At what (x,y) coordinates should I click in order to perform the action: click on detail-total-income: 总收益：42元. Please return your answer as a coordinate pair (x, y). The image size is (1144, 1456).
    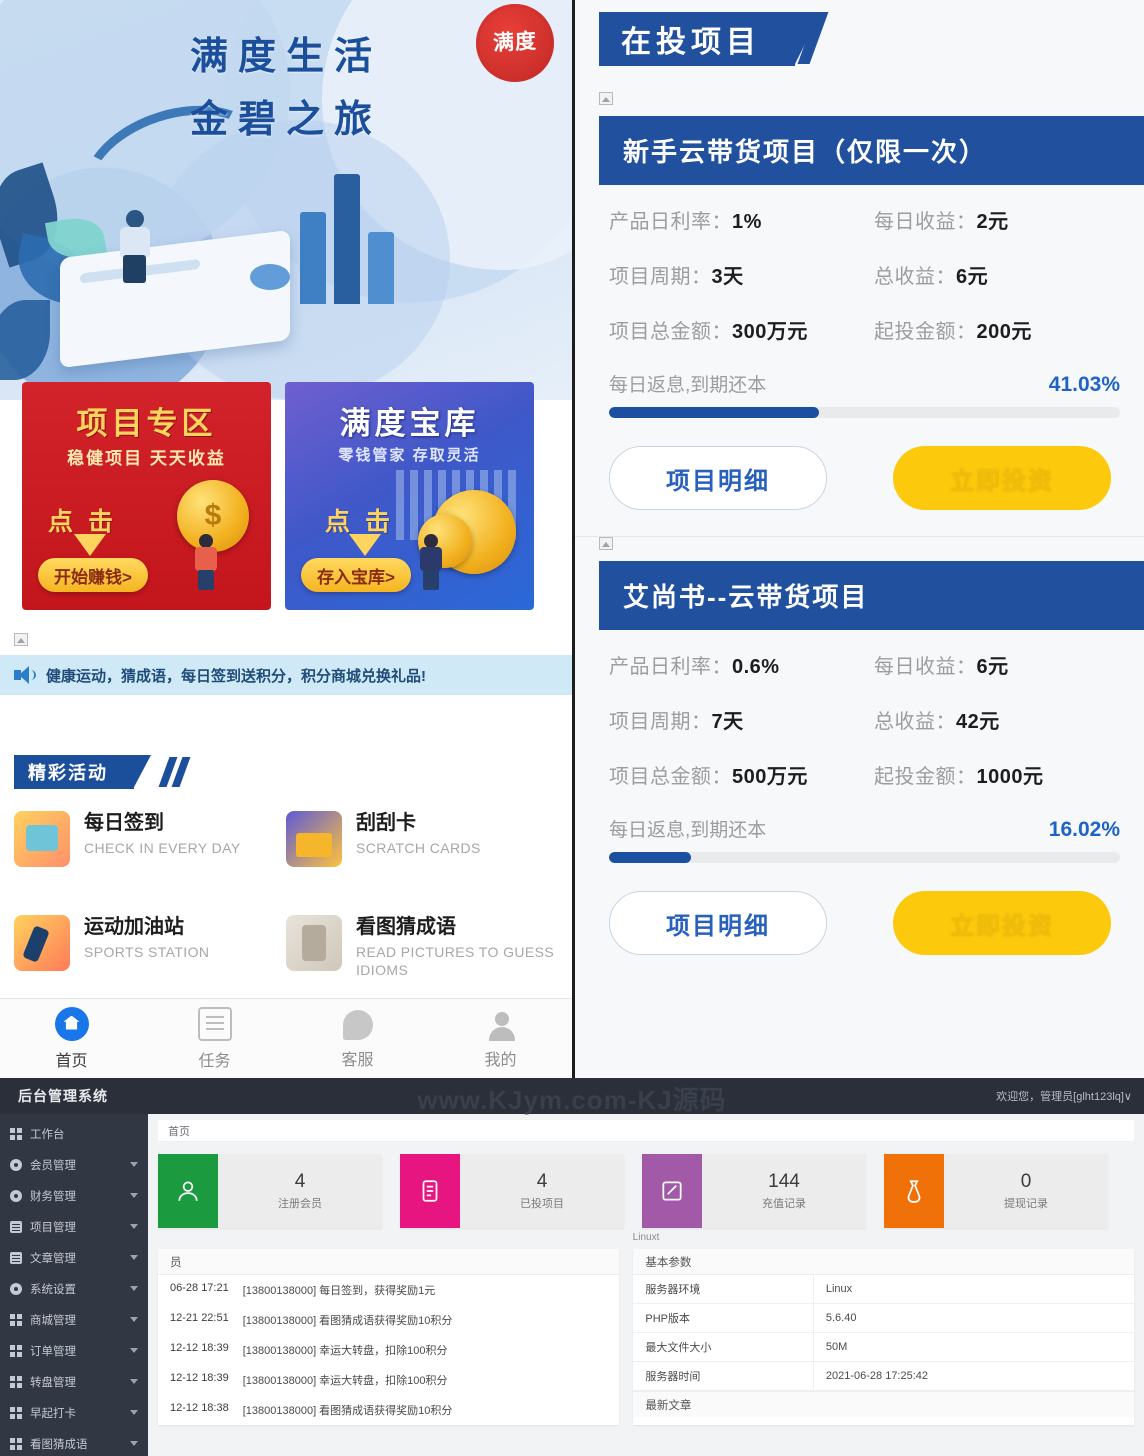
    Looking at the image, I should click on (937, 722).